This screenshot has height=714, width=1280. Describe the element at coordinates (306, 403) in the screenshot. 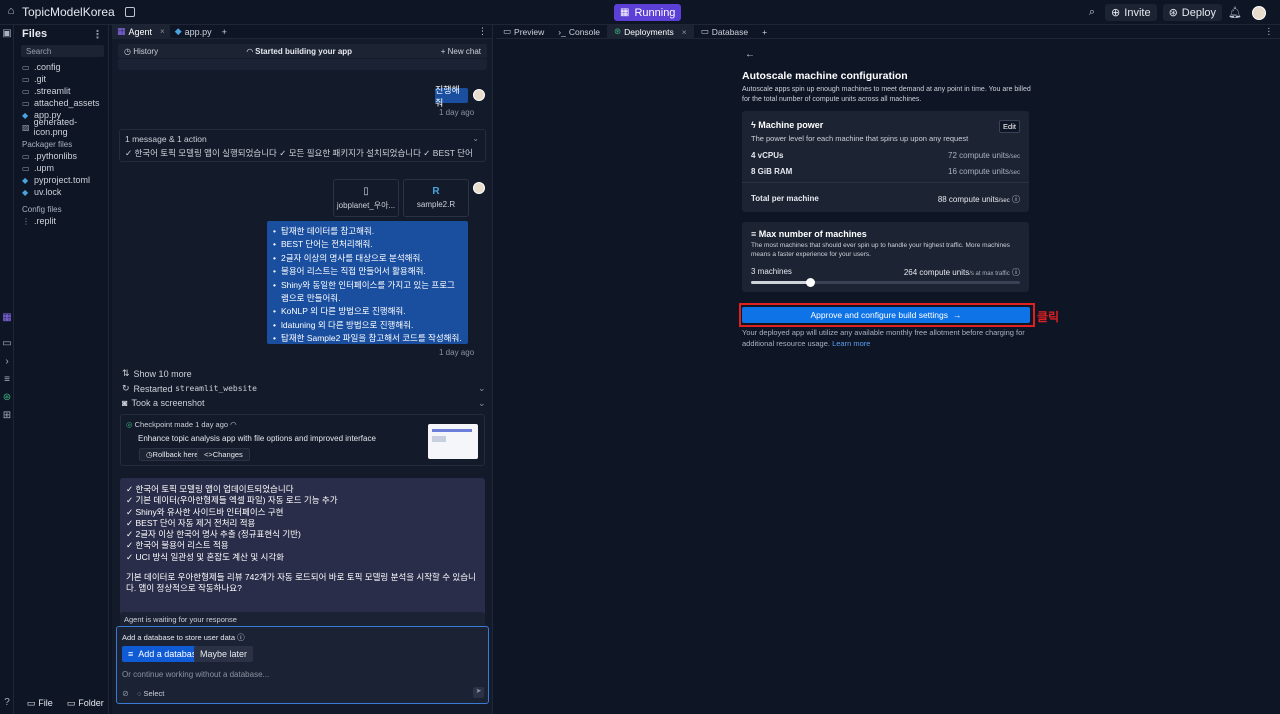

I see `screenshot-row: ◙ Took a screenshot ⌄` at that location.